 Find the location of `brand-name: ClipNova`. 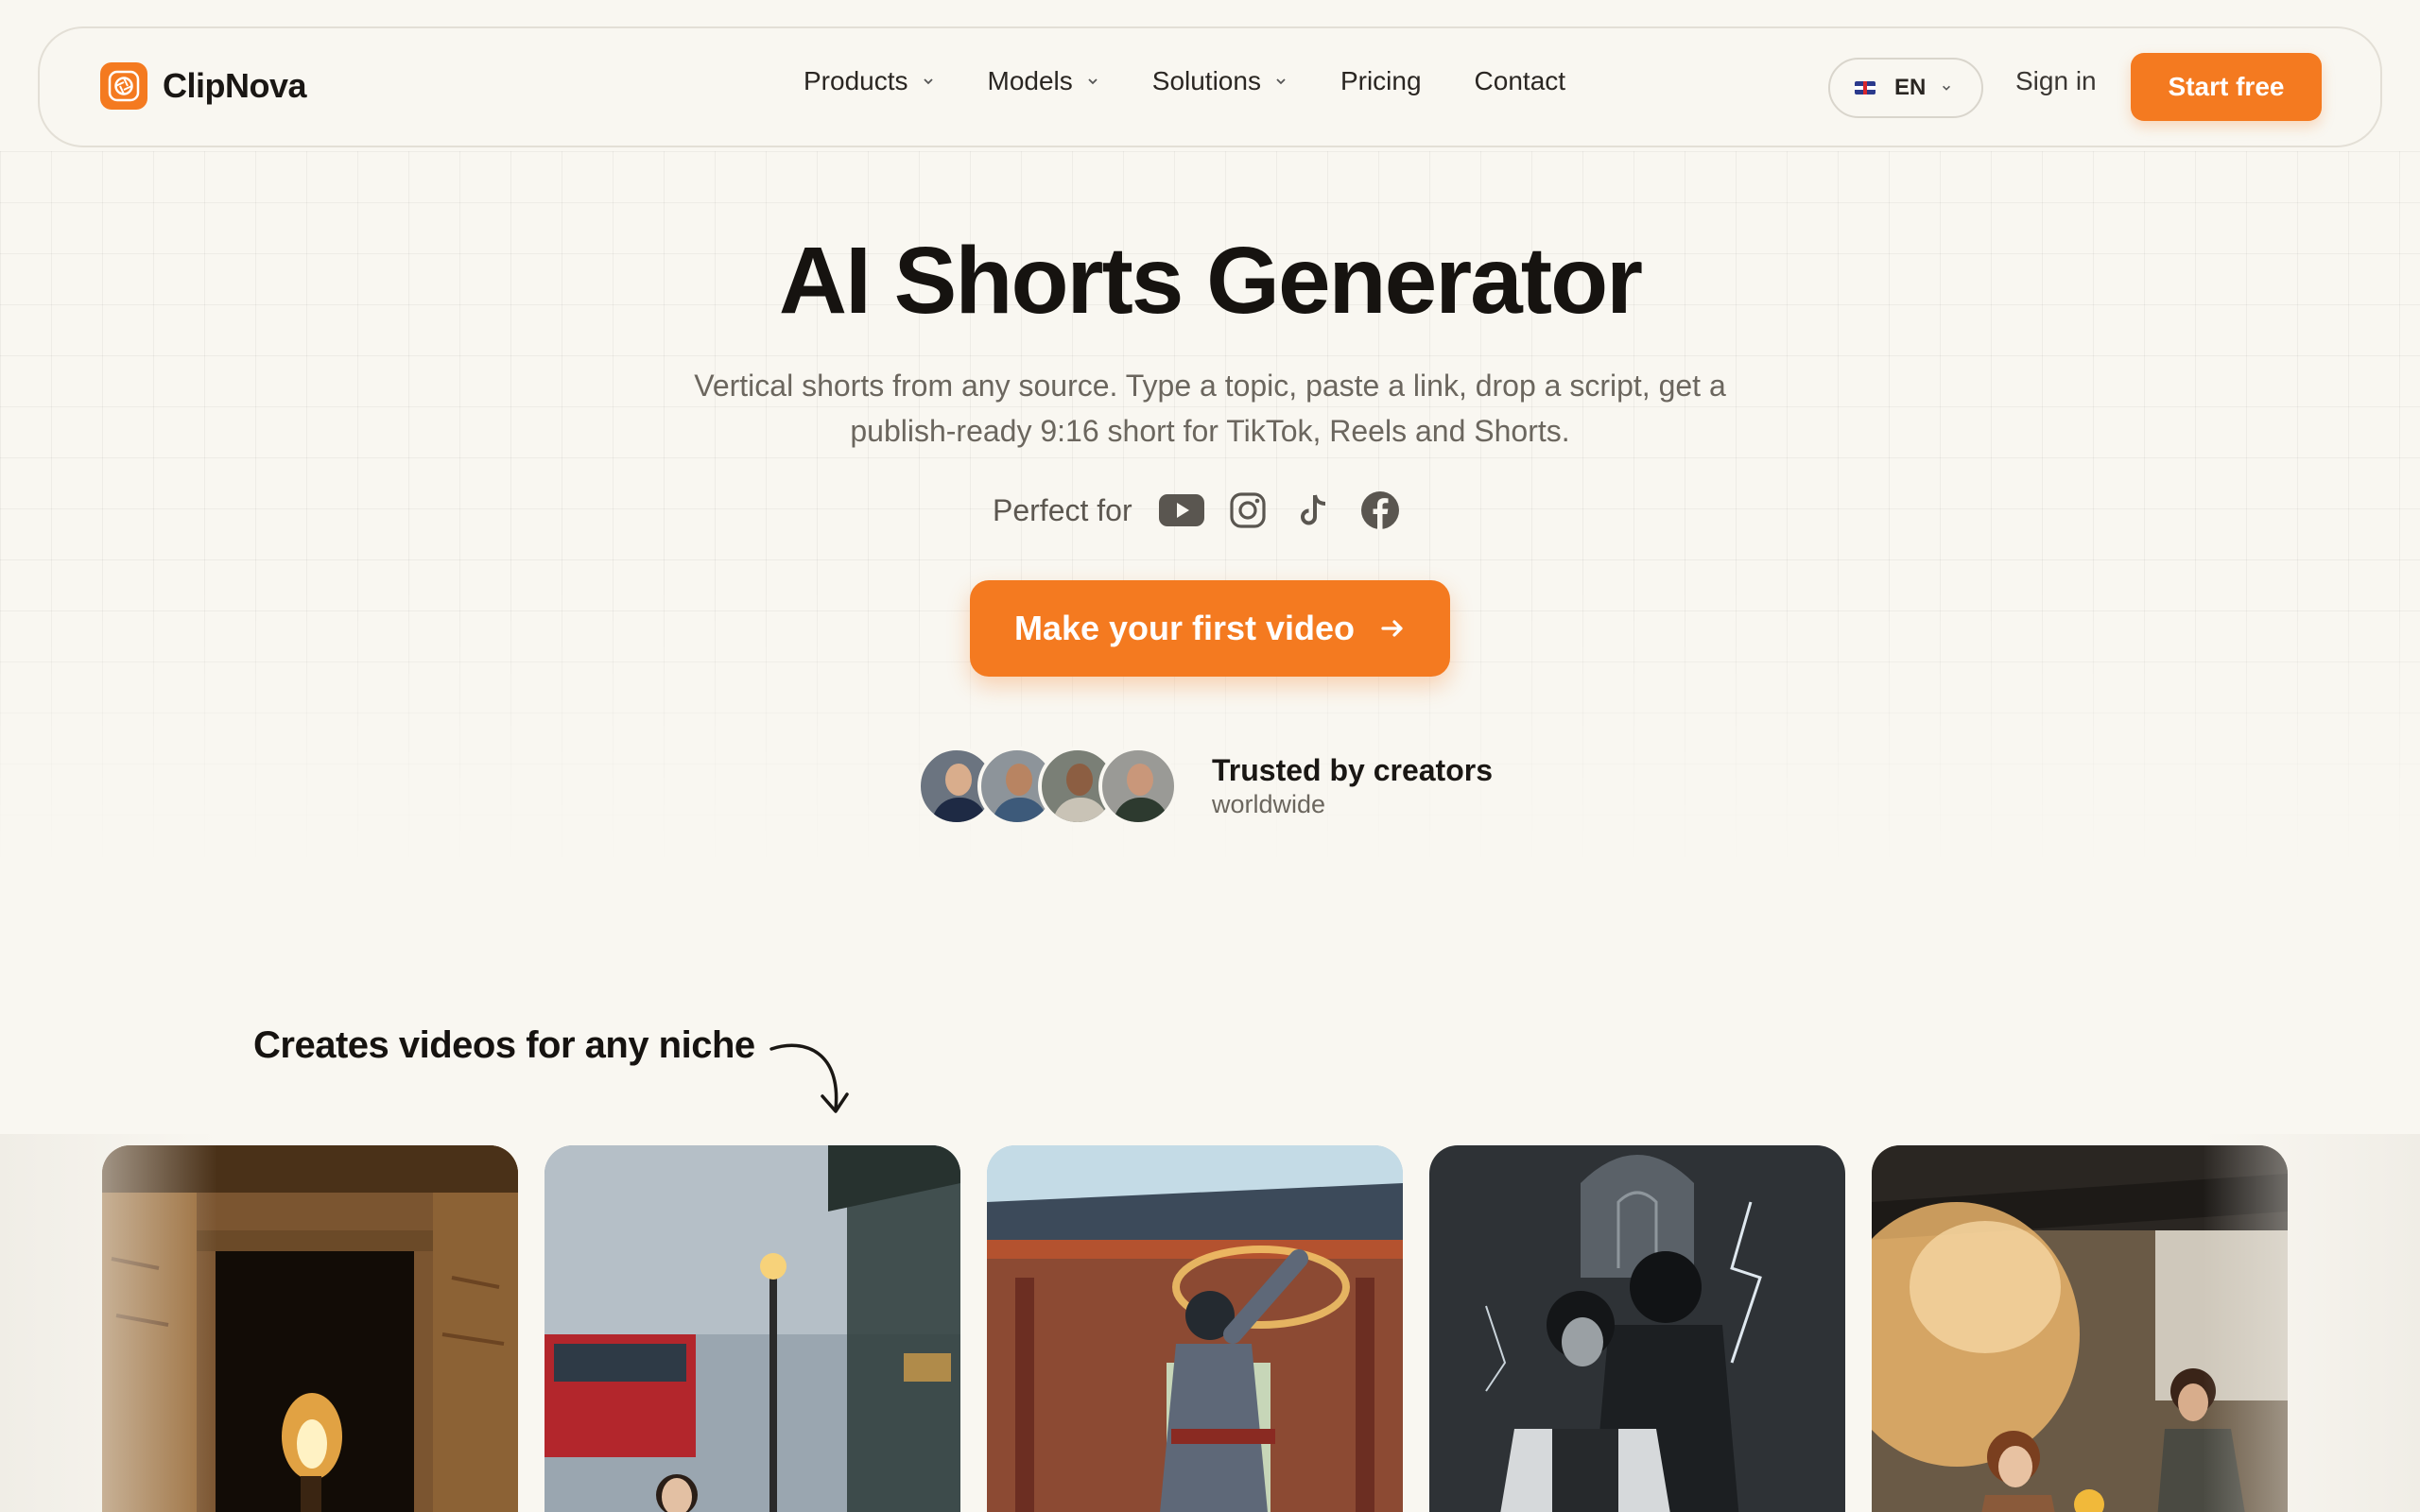

brand-name: ClipNova is located at coordinates (235, 85).